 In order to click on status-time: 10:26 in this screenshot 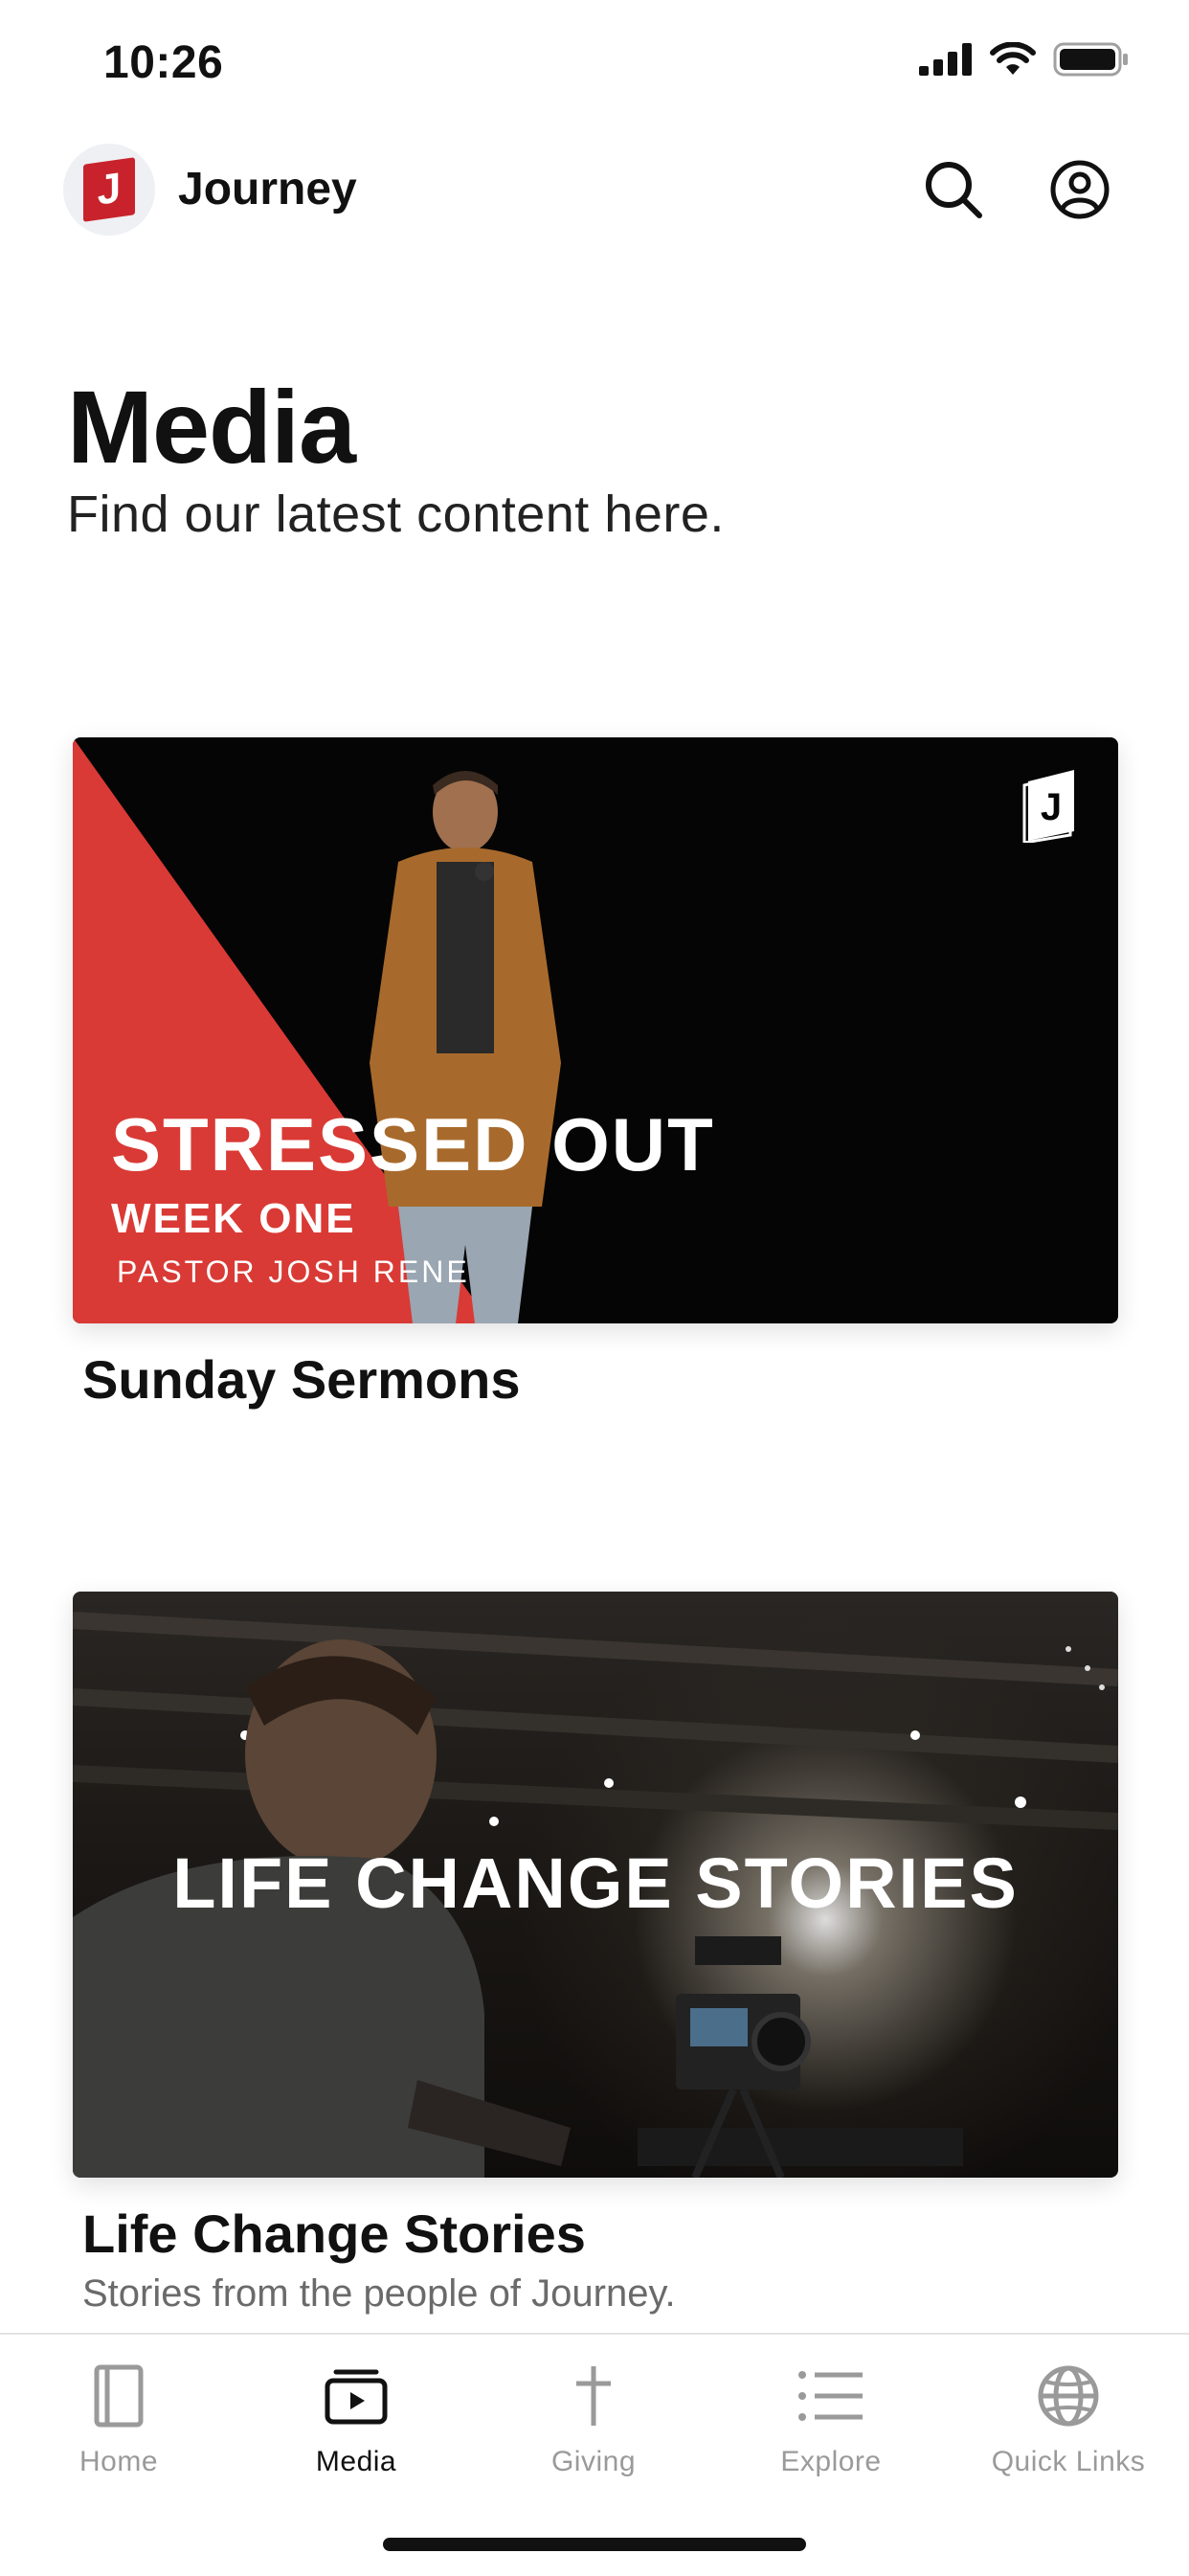, I will do `click(163, 62)`.